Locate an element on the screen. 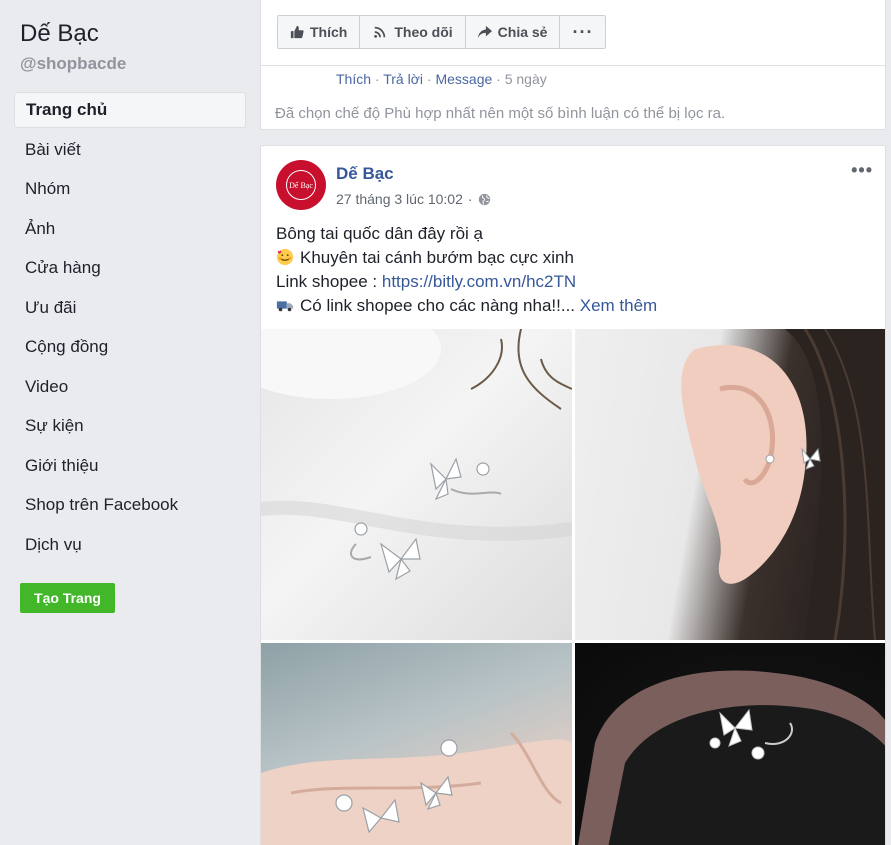  sidebar-item-events: Sự kiện is located at coordinates (130, 428).